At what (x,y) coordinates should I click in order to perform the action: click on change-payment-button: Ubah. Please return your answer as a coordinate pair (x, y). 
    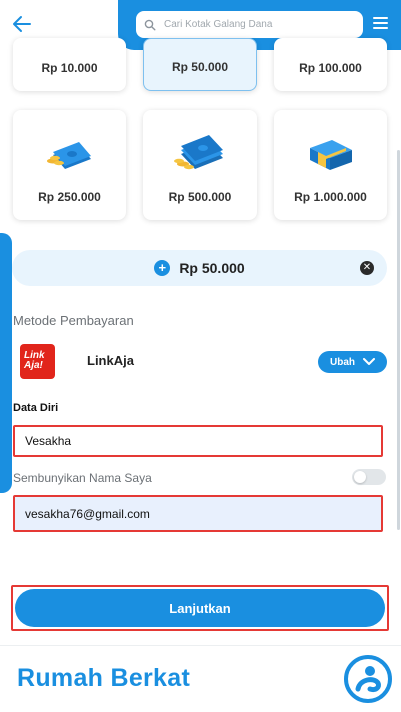
    Looking at the image, I should click on (352, 362).